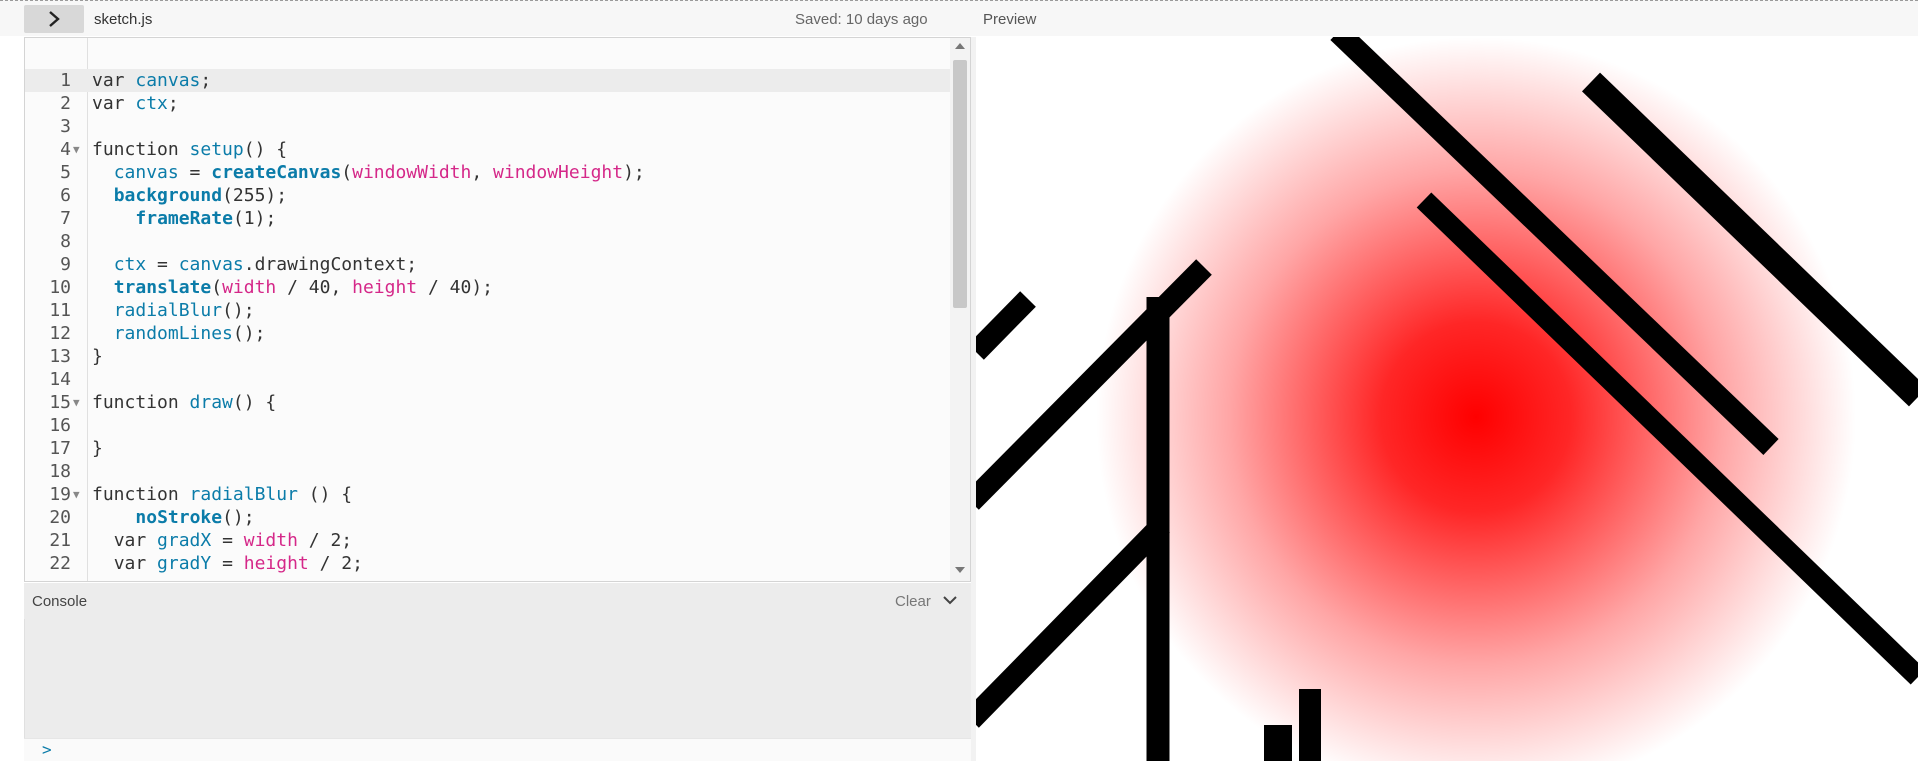  I want to click on code-text: var gradY = height / 2;, so click(238, 563).